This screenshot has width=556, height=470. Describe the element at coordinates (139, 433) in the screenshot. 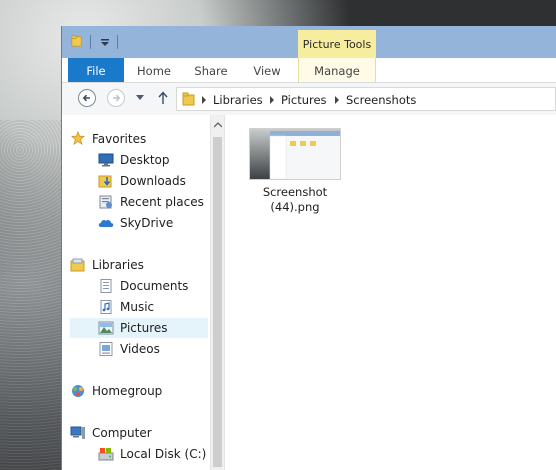

I see `nav-computer: Computer` at that location.